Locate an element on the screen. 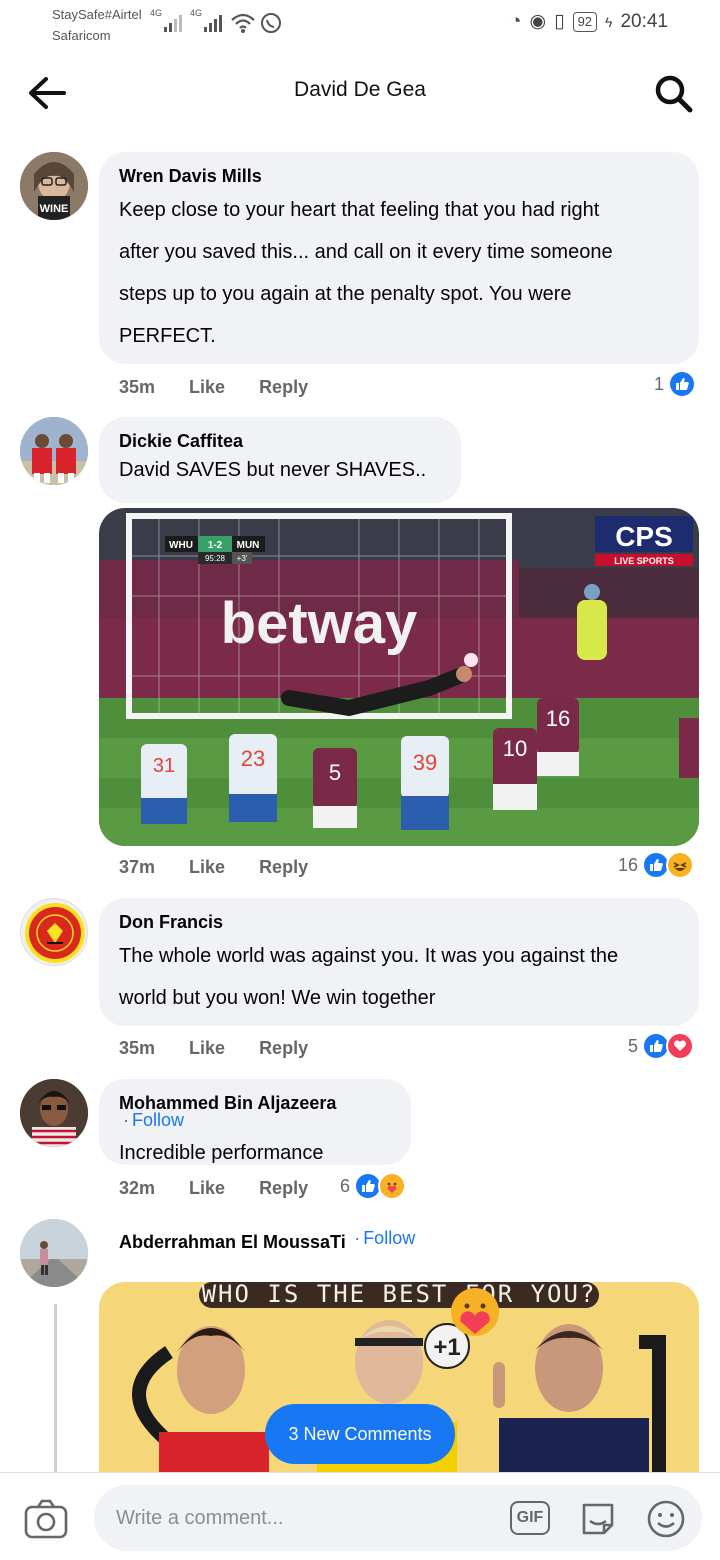 This screenshot has width=720, height=1560. vibrate-icon: ▯ is located at coordinates (559, 21).